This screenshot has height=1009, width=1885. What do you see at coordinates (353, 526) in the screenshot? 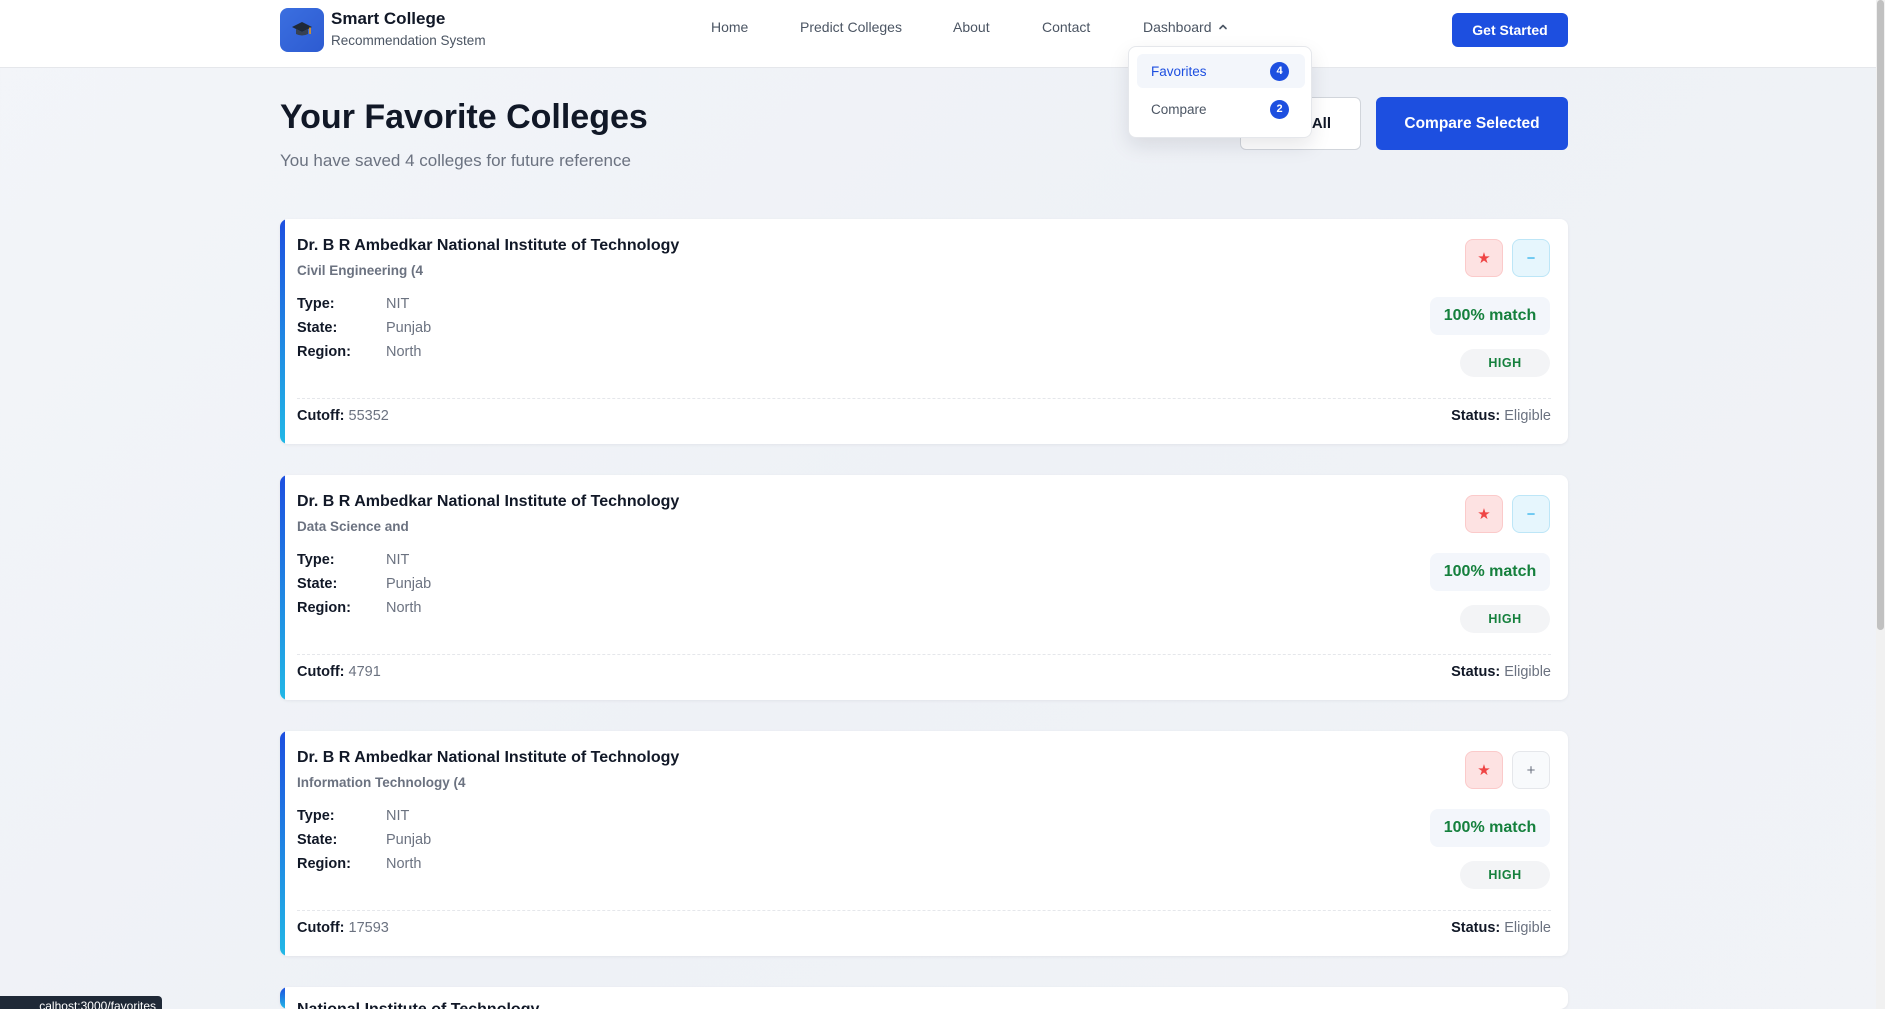
I see `college-branch: Data Science and` at bounding box center [353, 526].